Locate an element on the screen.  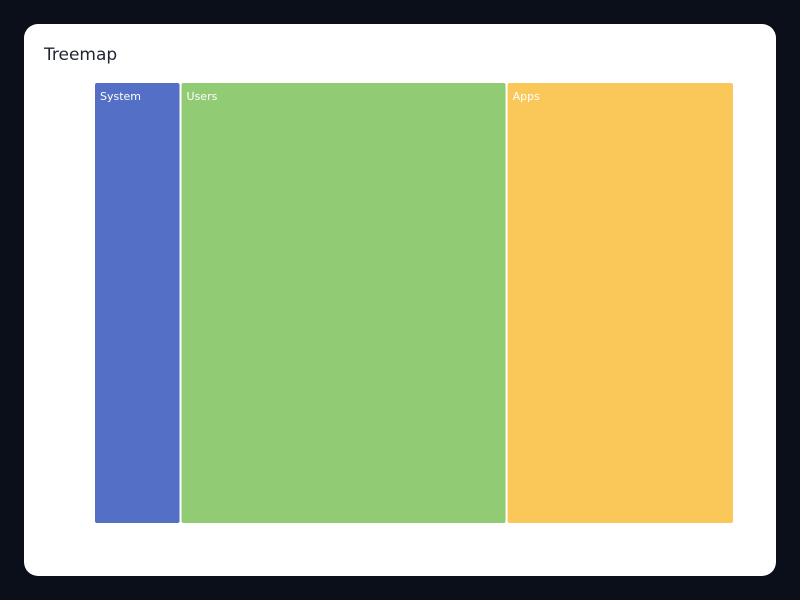
treemap-label-apps: Apps is located at coordinates (526, 96).